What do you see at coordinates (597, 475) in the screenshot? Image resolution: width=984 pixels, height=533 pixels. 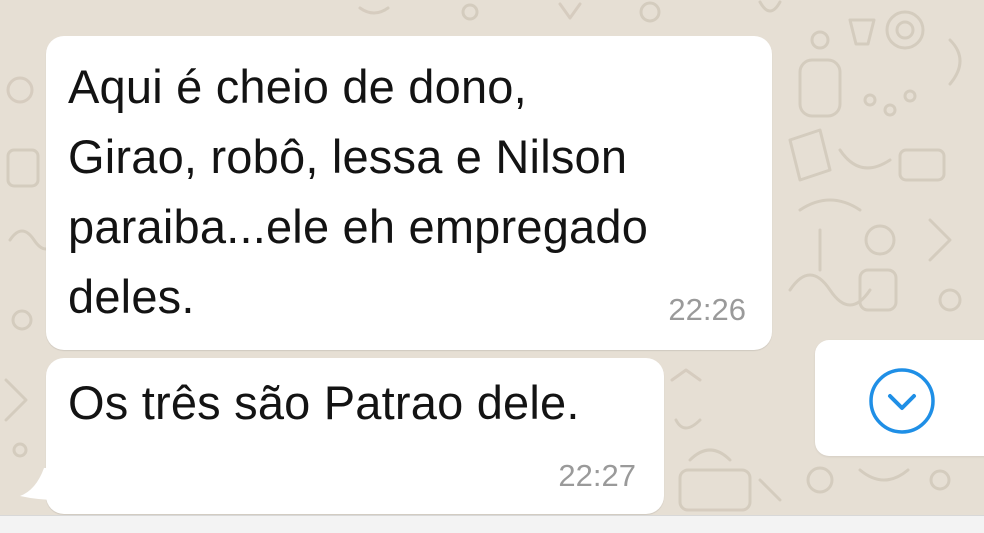 I see `message-timestamp: 22:27` at bounding box center [597, 475].